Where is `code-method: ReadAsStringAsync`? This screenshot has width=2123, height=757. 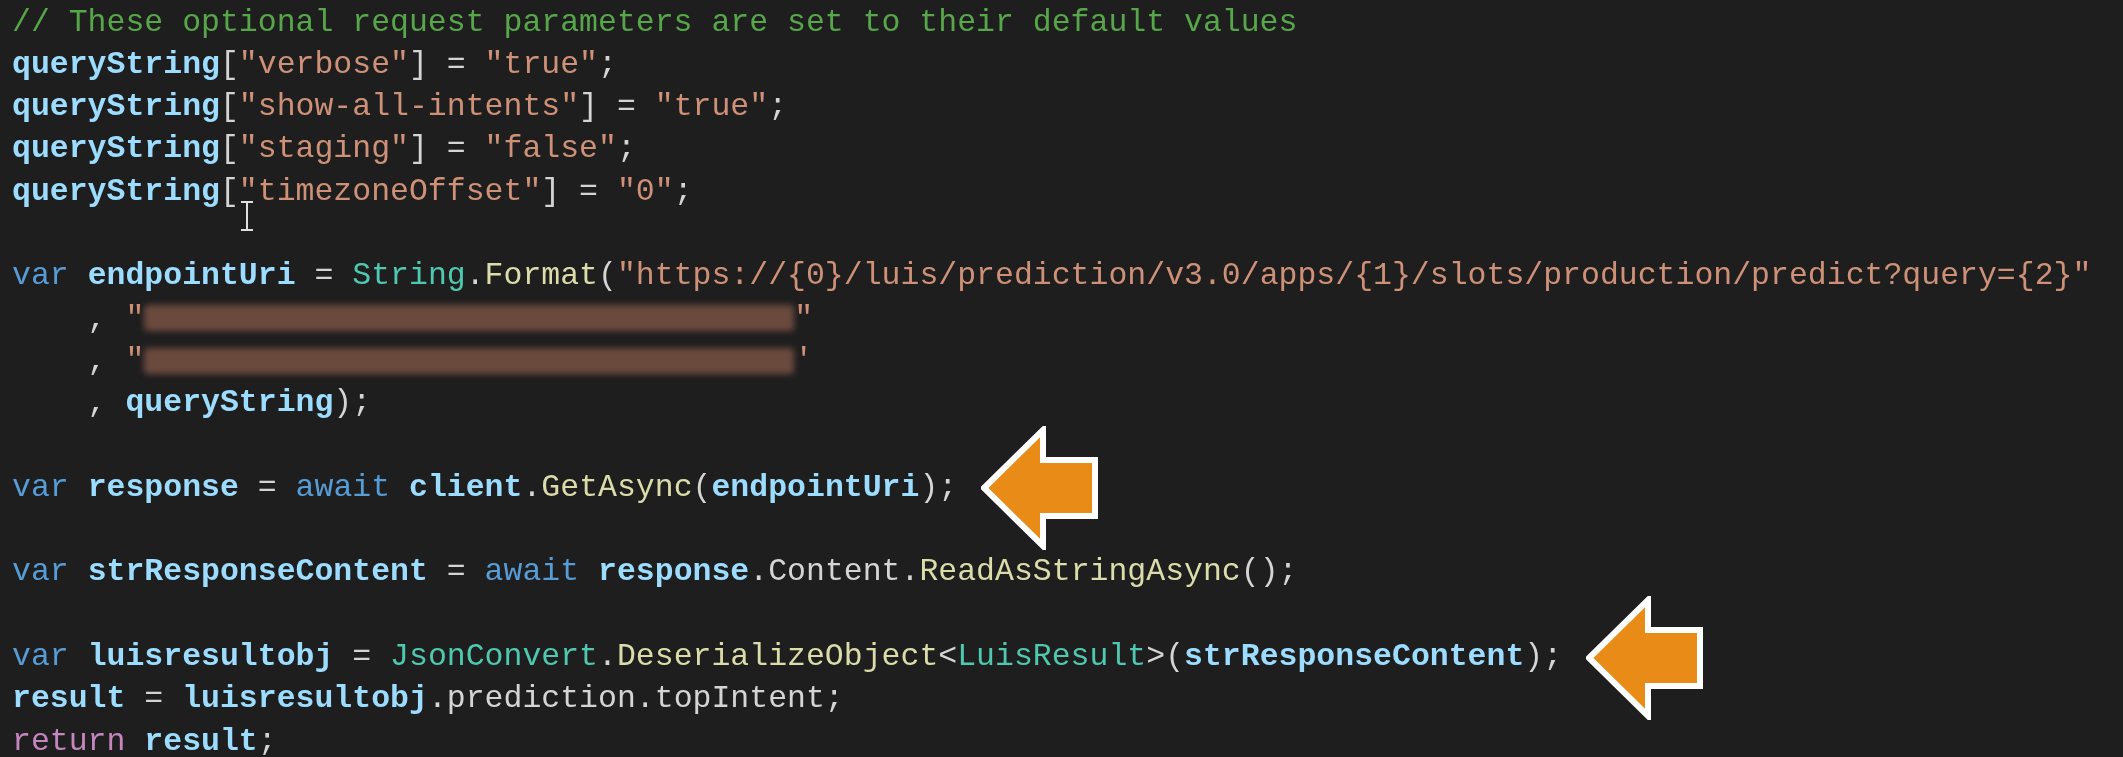
code-method: ReadAsStringAsync is located at coordinates (1080, 572).